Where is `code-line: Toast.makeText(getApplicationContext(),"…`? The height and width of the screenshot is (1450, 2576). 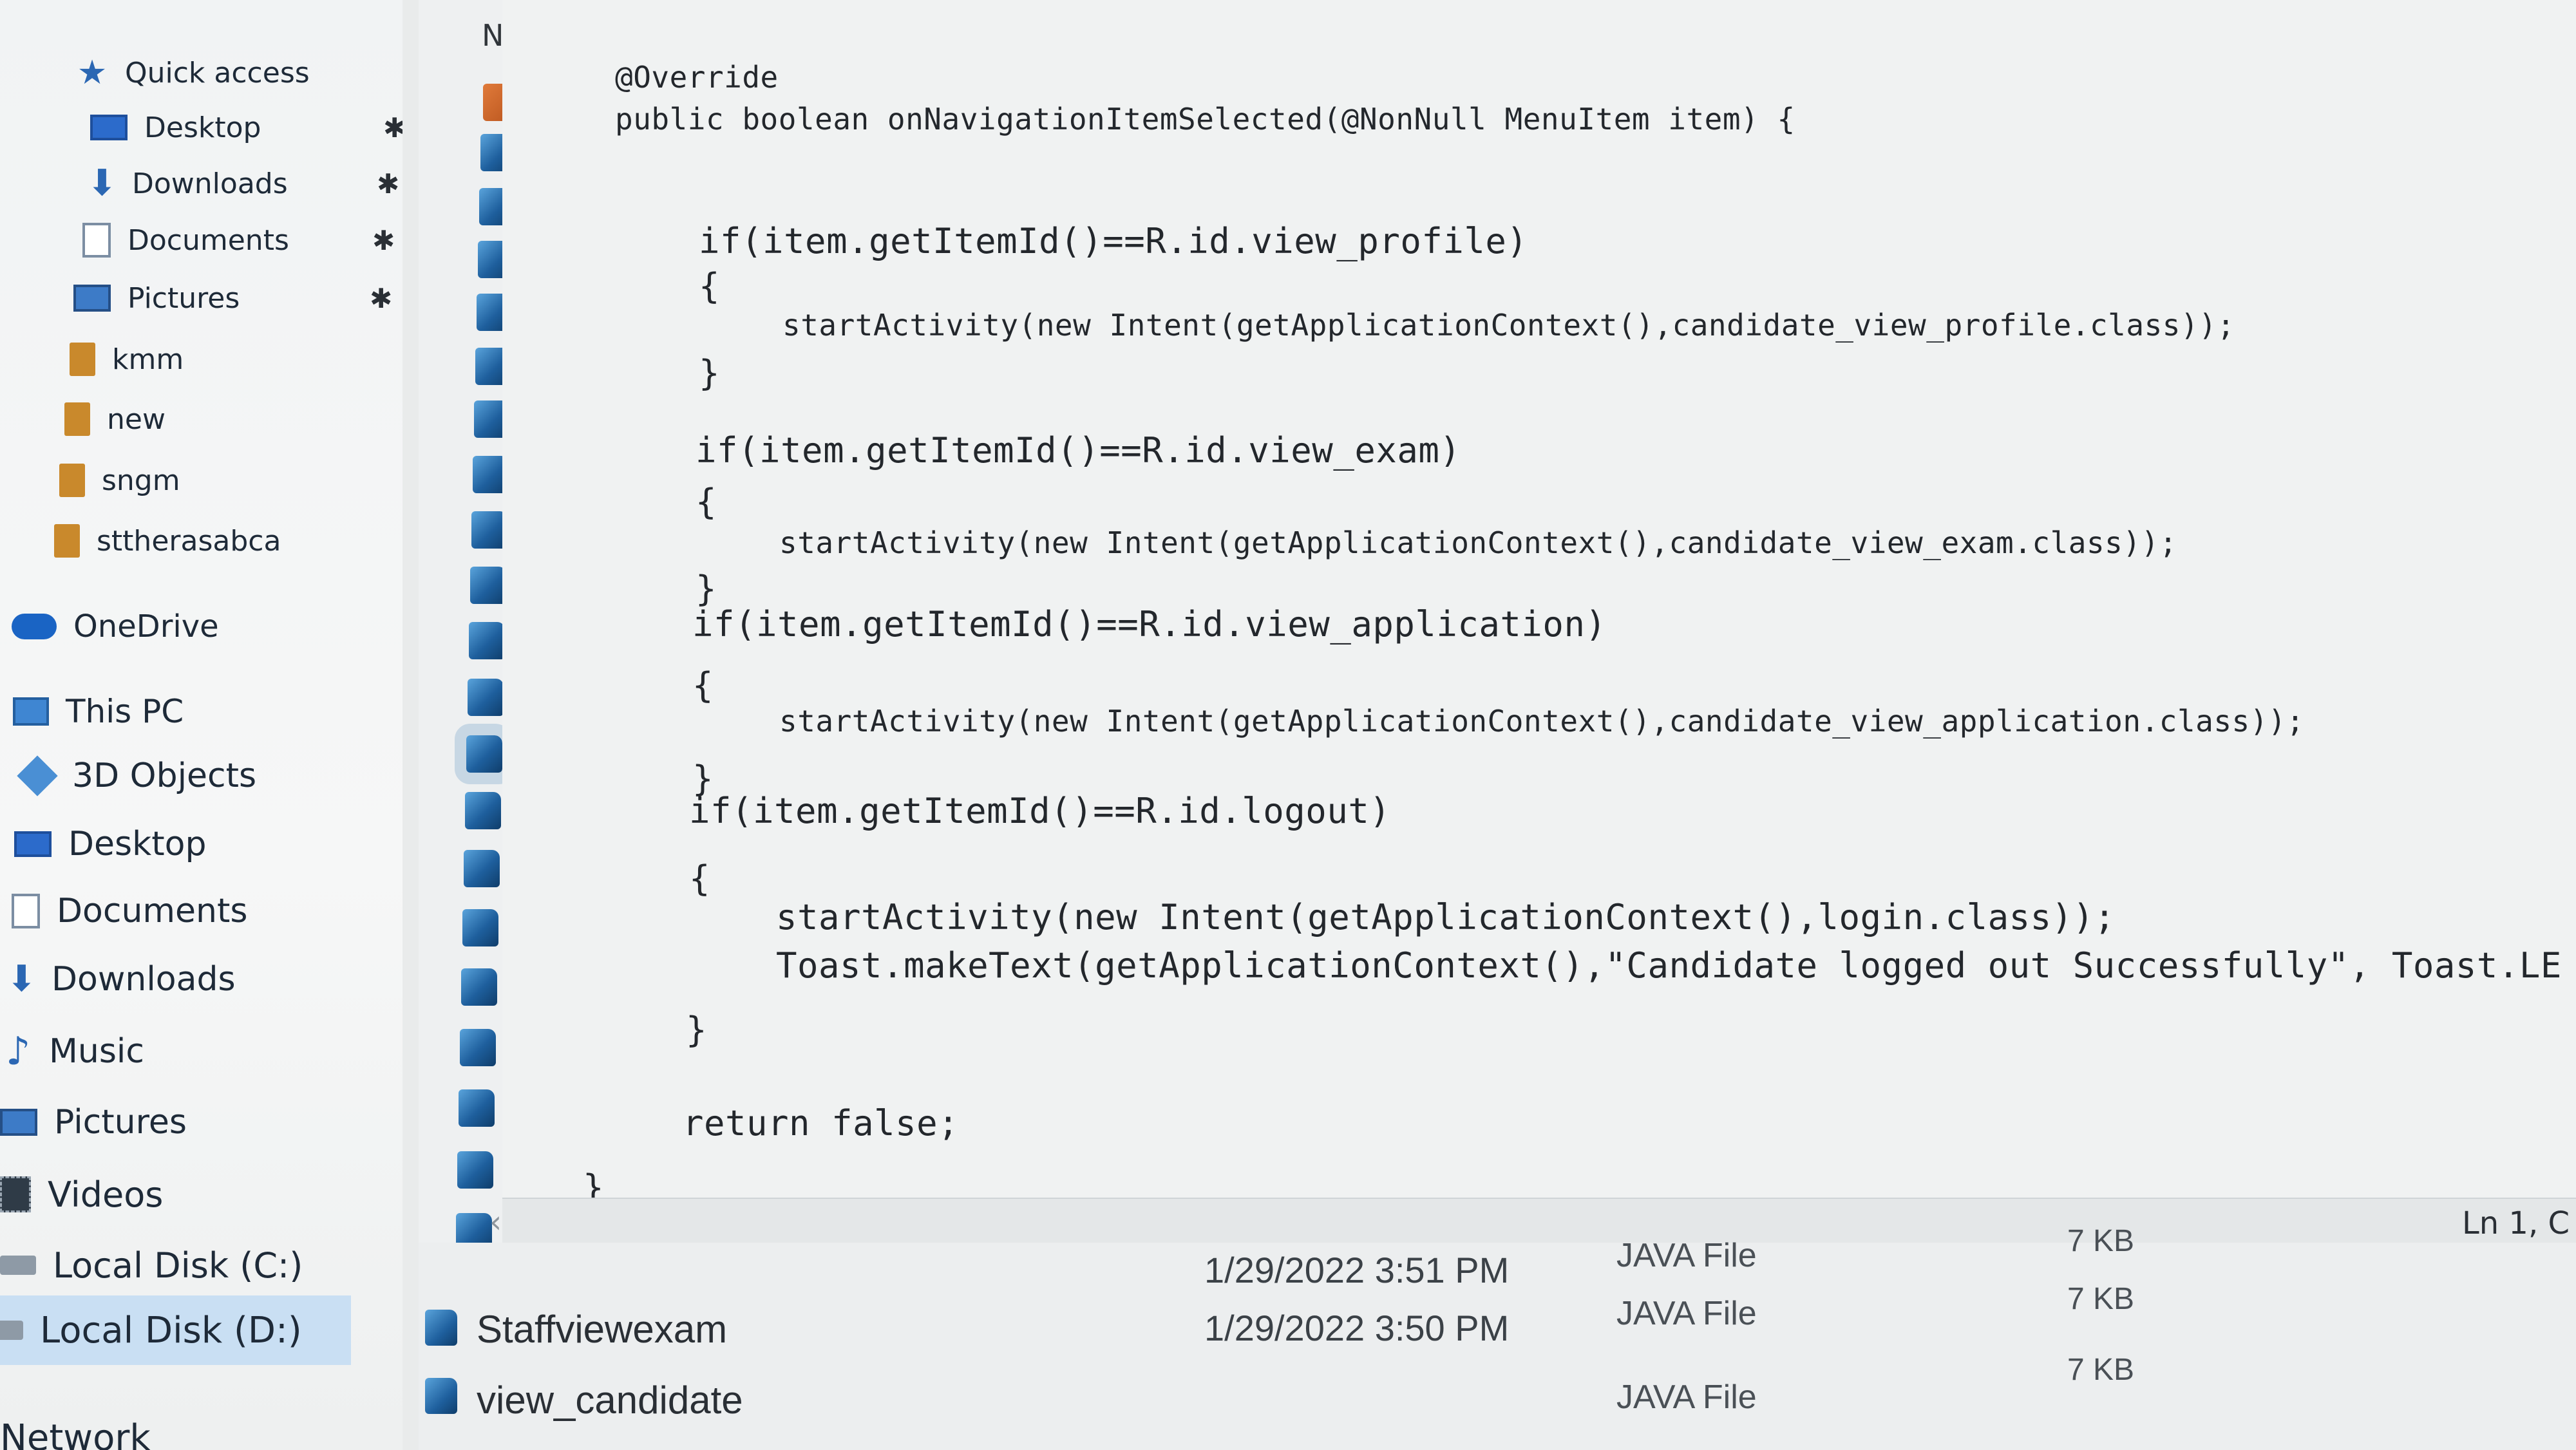 code-line: Toast.makeText(getApplicationContext(),"… is located at coordinates (1669, 965).